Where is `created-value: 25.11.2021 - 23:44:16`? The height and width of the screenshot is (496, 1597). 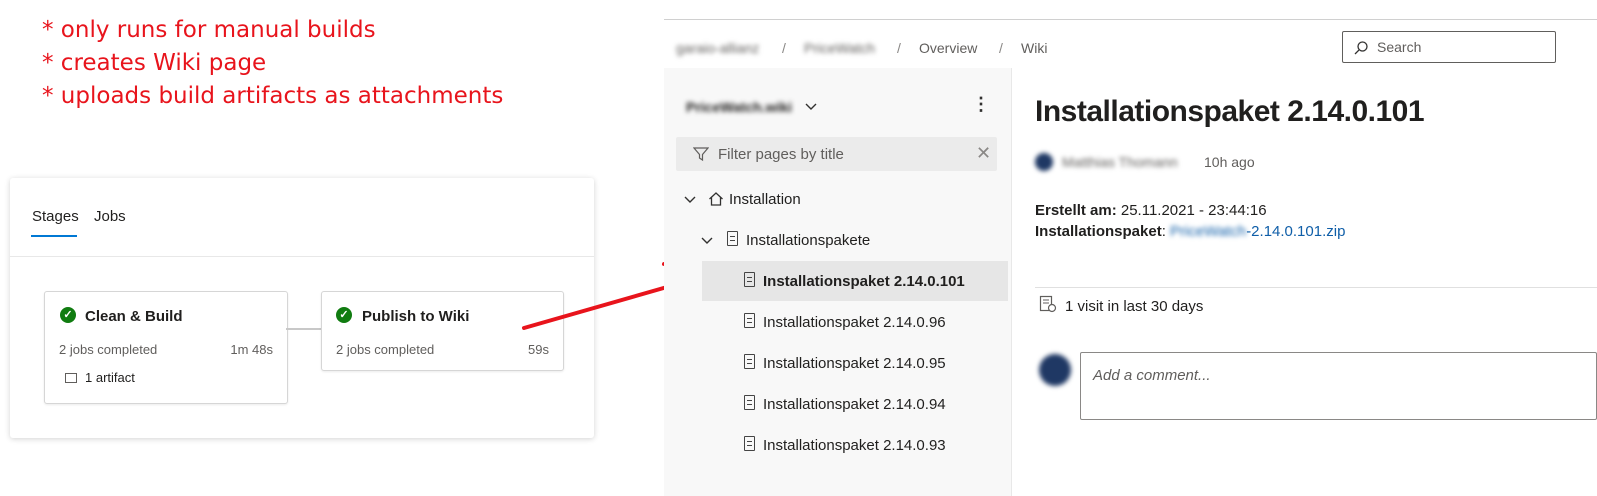 created-value: 25.11.2021 - 23:44:16 is located at coordinates (1193, 210).